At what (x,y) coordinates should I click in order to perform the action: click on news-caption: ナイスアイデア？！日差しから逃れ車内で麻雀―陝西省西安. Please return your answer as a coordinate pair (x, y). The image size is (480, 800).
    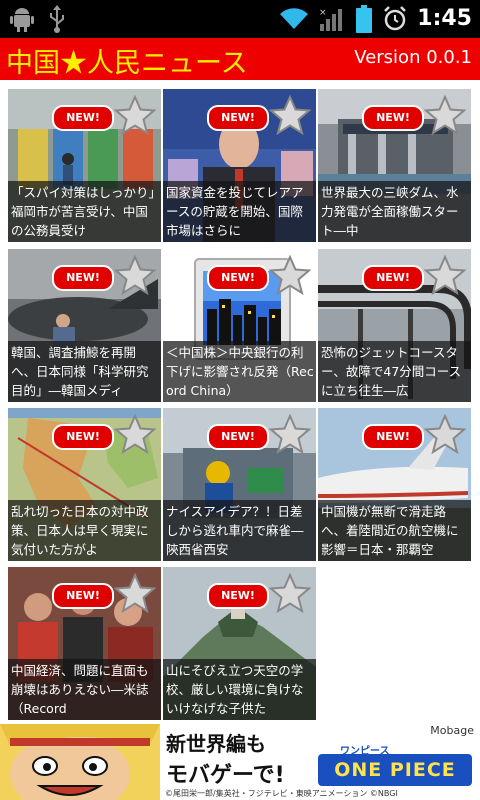
    Looking at the image, I should click on (239, 530).